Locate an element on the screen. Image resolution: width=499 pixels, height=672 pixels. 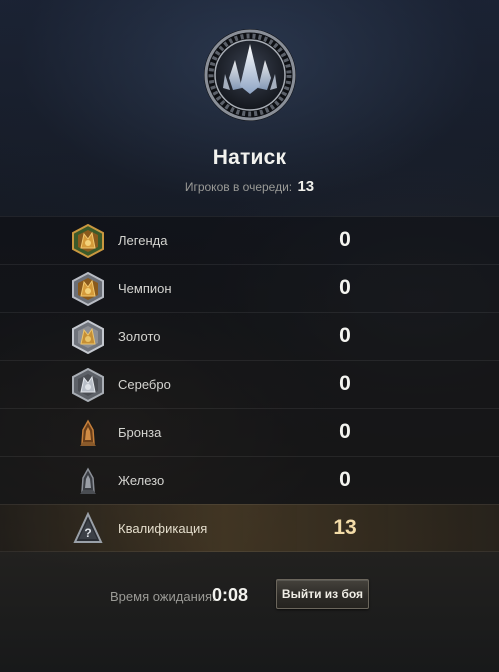
league-name: Чемпион is located at coordinates (145, 288).